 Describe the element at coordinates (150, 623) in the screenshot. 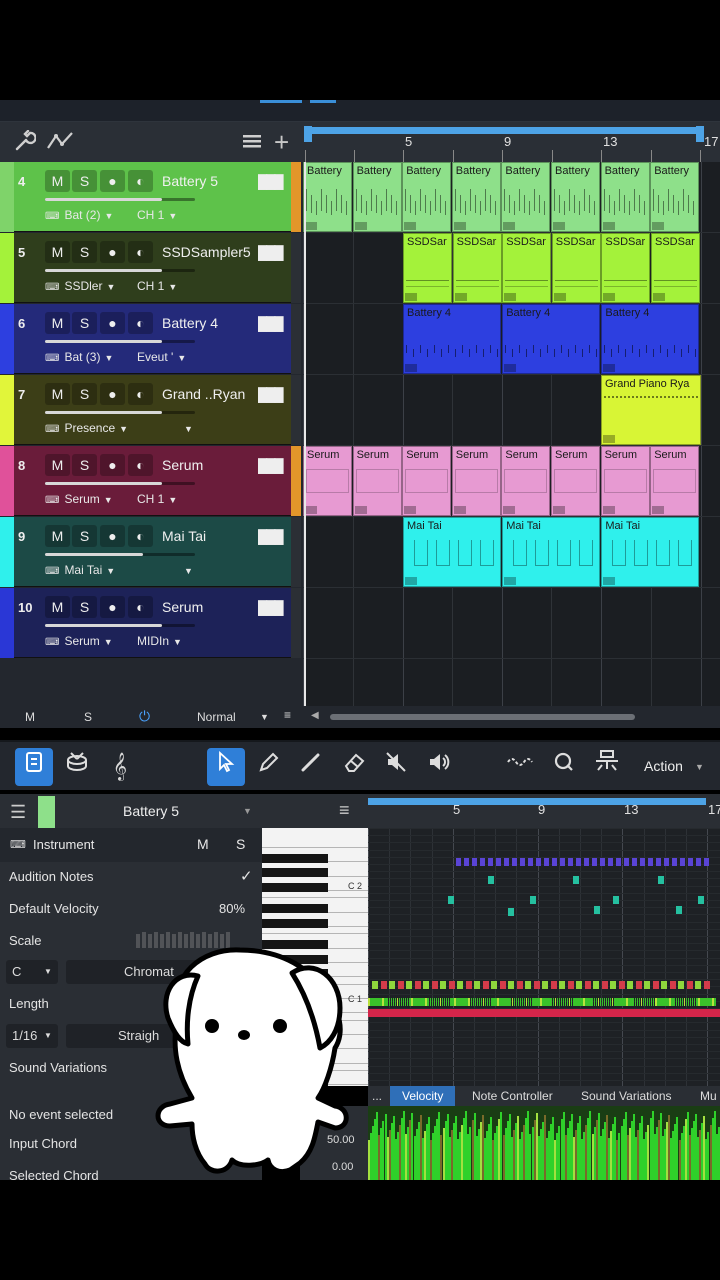

I see `track-header: 10 M S ● ◐ Serum ███ ⌨ Serum ▼ MIDIn ▼` at that location.